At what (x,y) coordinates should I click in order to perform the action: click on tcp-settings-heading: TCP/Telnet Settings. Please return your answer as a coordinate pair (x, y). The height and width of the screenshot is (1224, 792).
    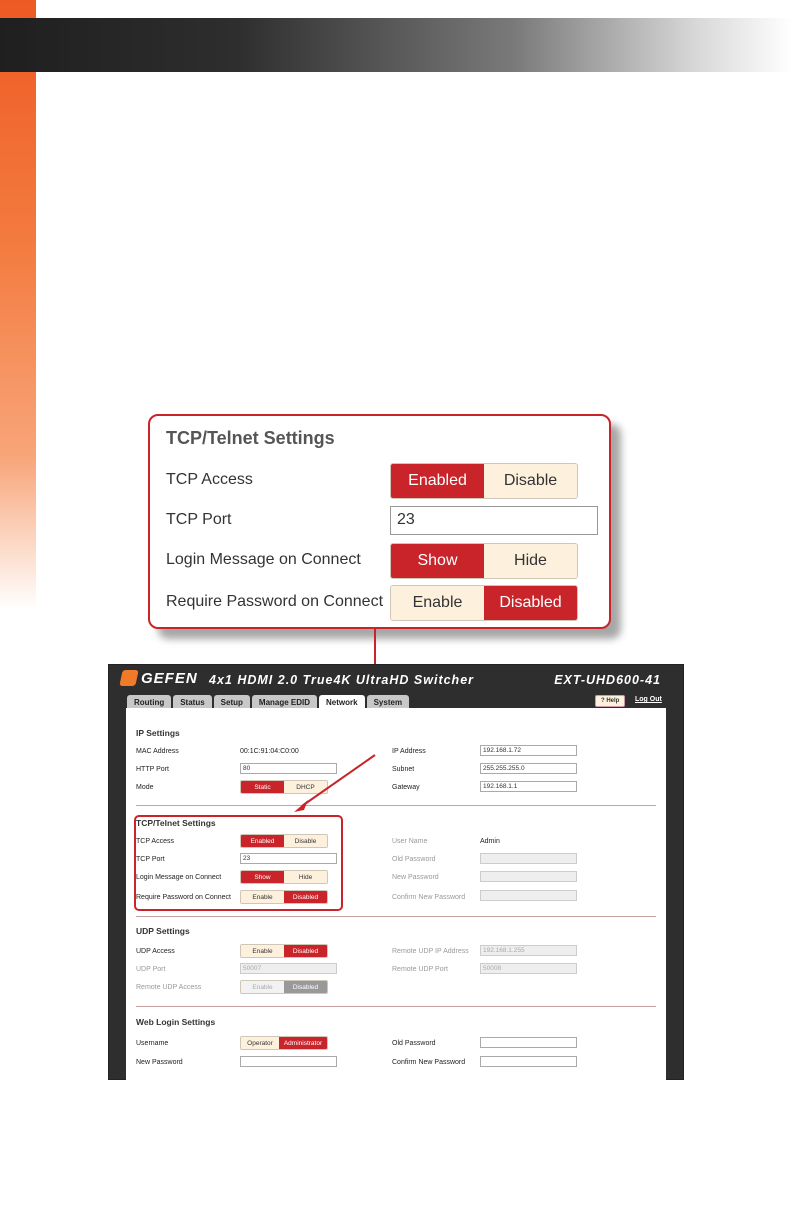
    Looking at the image, I should click on (176, 823).